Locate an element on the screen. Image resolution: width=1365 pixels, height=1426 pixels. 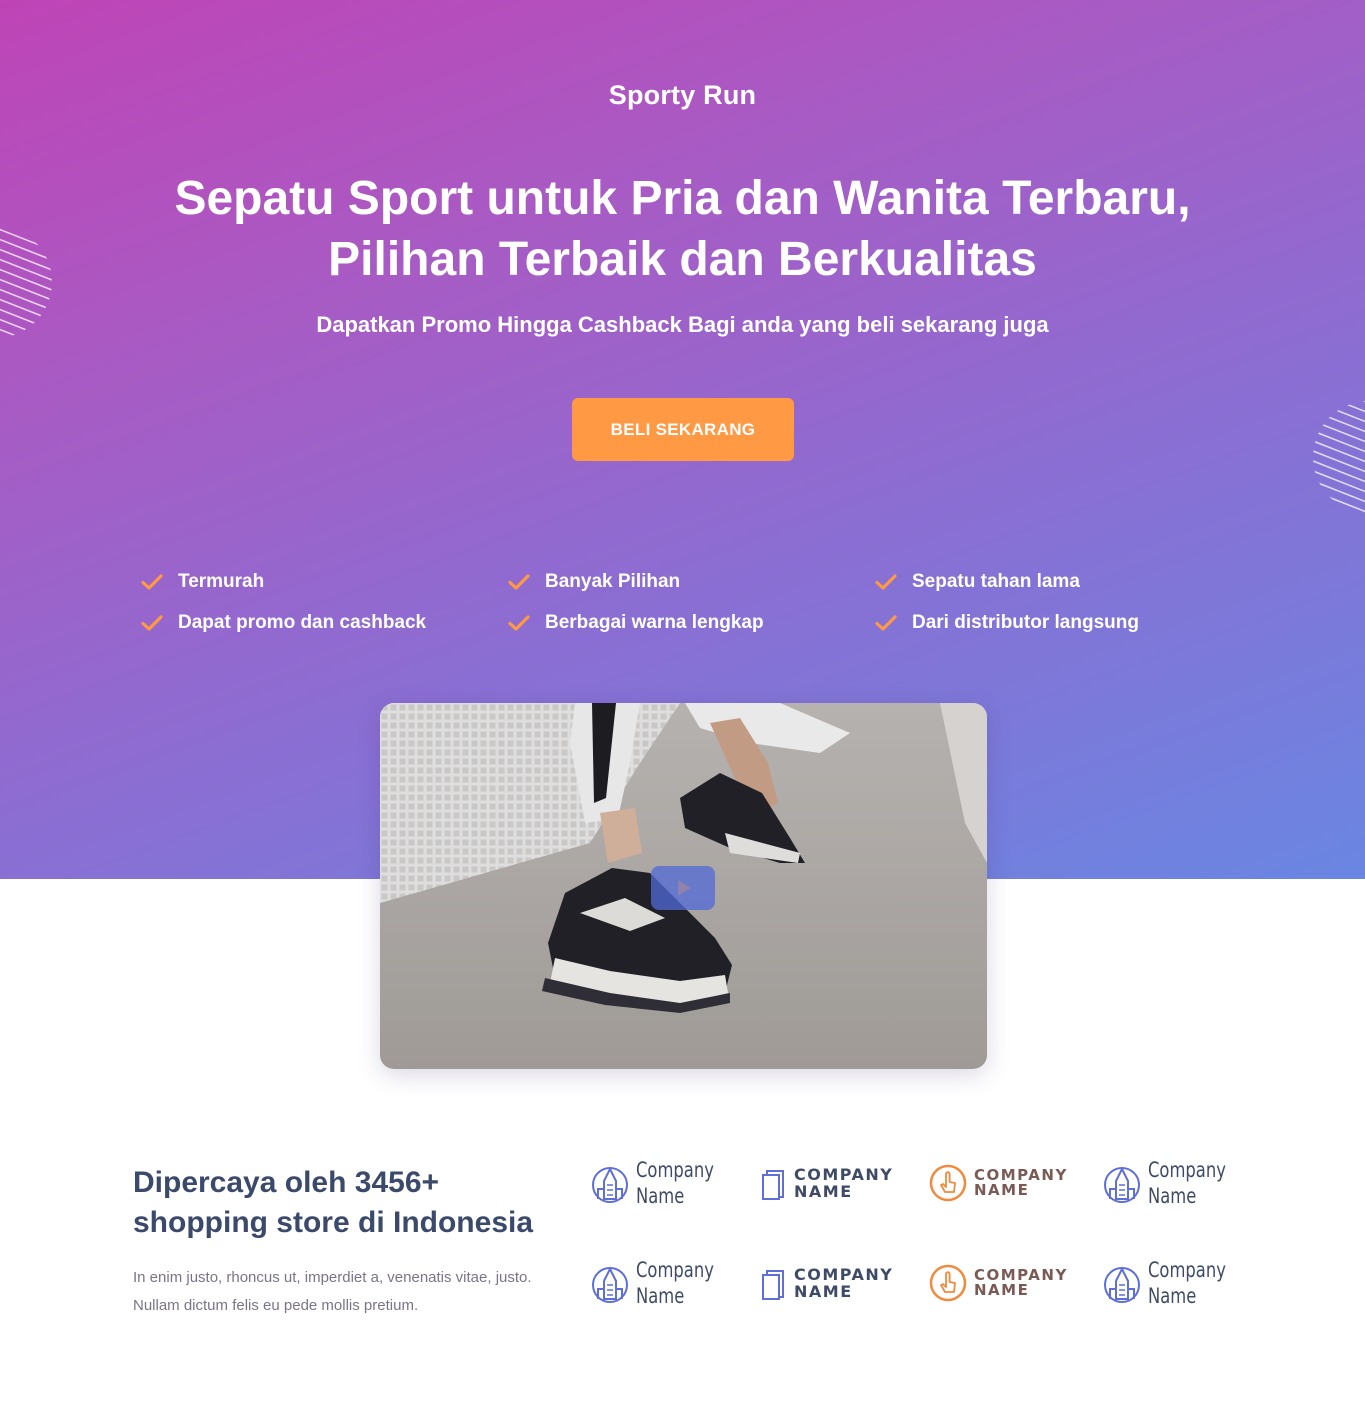
play-icon is located at coordinates (684, 888).